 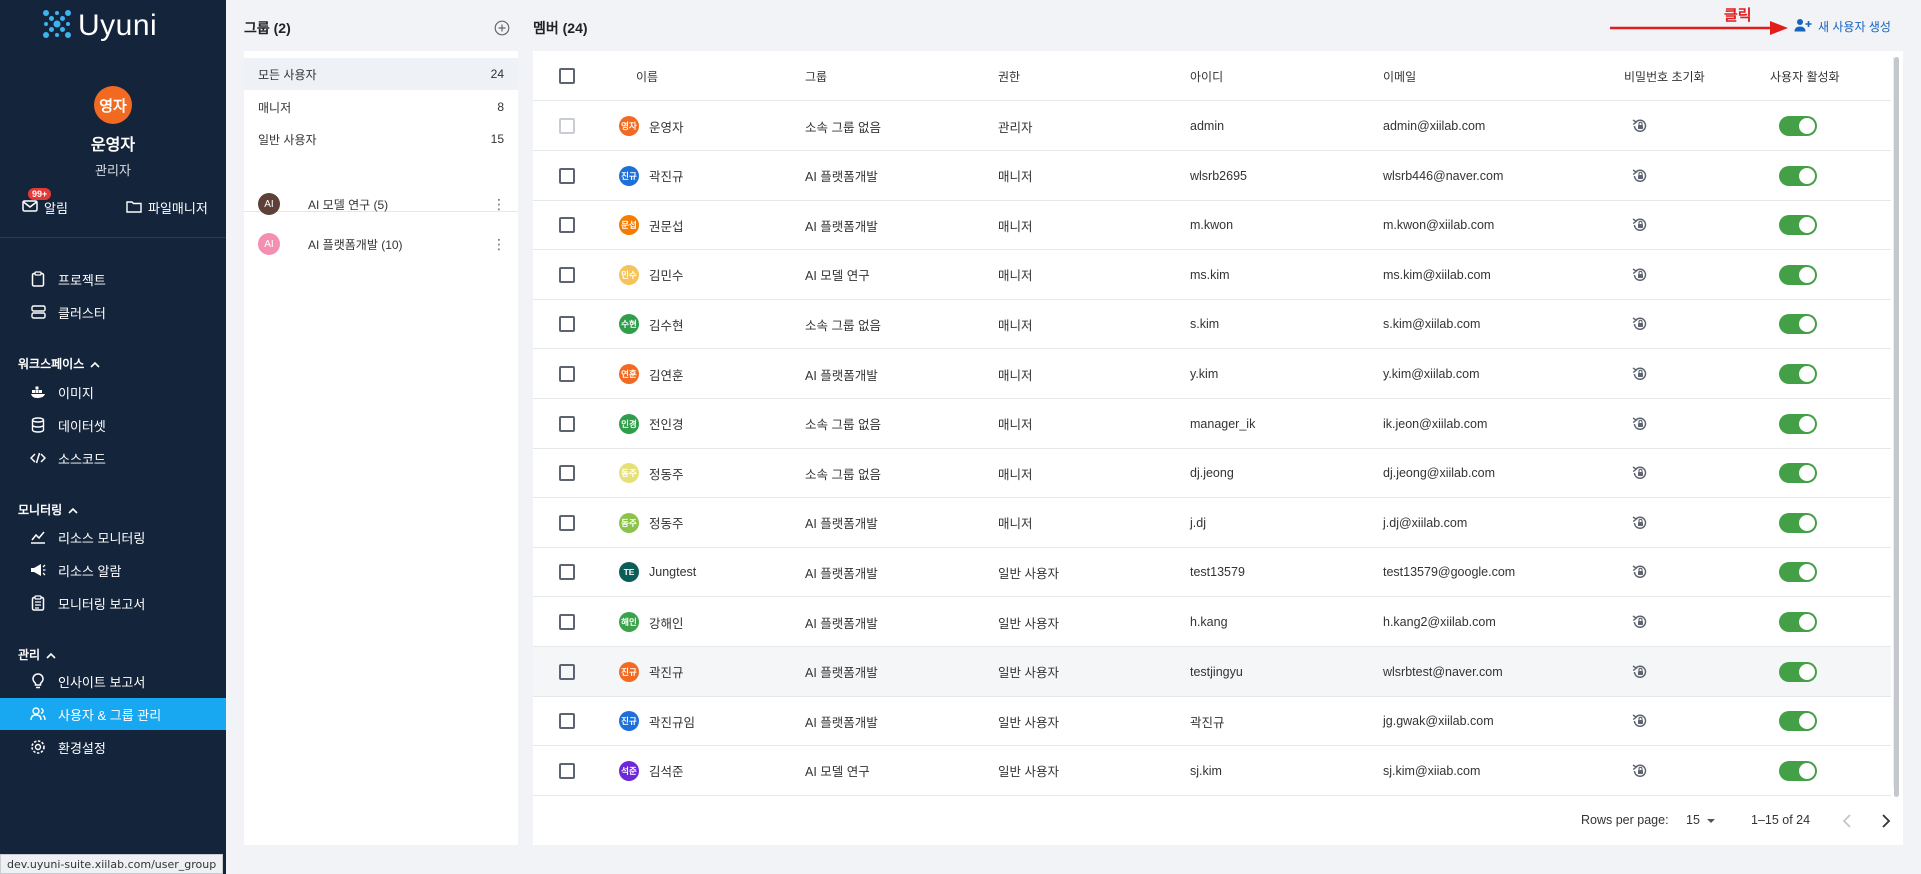 What do you see at coordinates (113, 279) in the screenshot?
I see `sidebar-item-project: 프로젝트` at bounding box center [113, 279].